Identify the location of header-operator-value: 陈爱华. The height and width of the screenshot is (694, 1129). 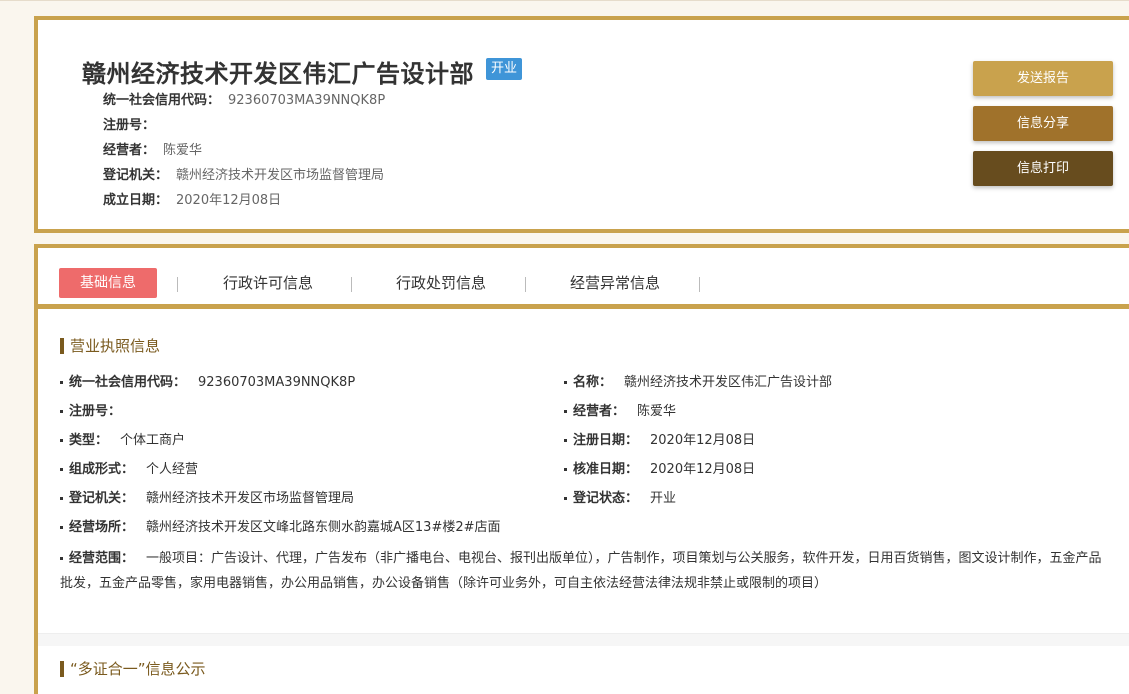
(183, 150).